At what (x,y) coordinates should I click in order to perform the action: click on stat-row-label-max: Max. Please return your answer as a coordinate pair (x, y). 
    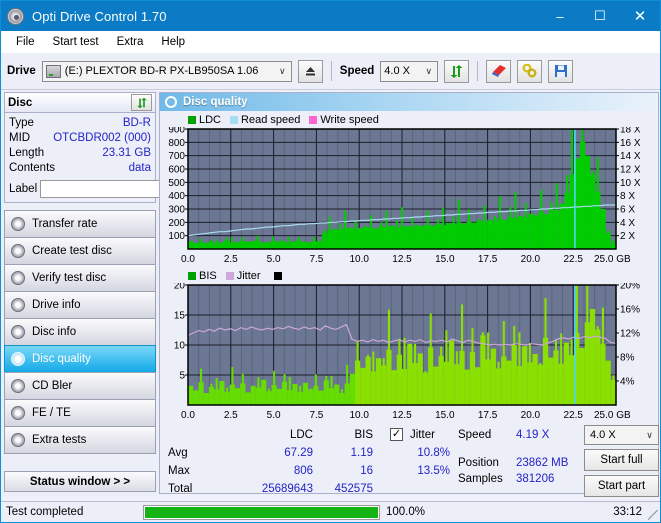
    Looking at the image, I should click on (179, 471).